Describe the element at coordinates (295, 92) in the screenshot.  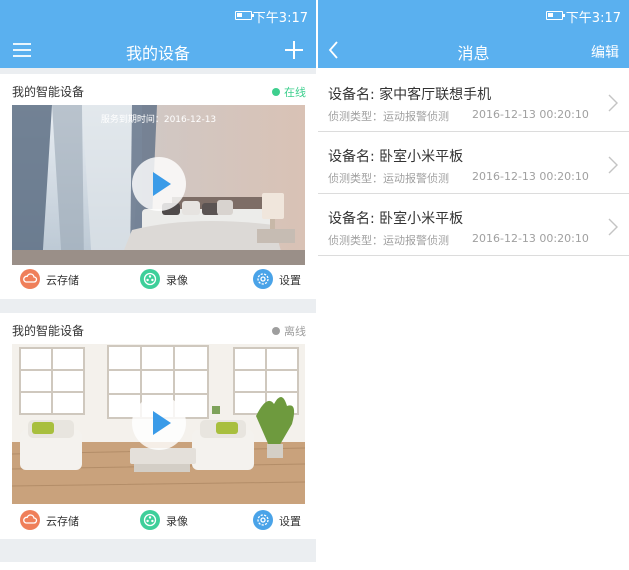
I see `status-label: 在线` at that location.